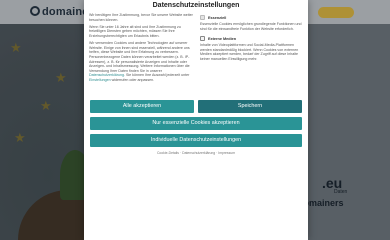  Describe the element at coordinates (202, 17) in the screenshot. I see `essential-checkbox` at that location.